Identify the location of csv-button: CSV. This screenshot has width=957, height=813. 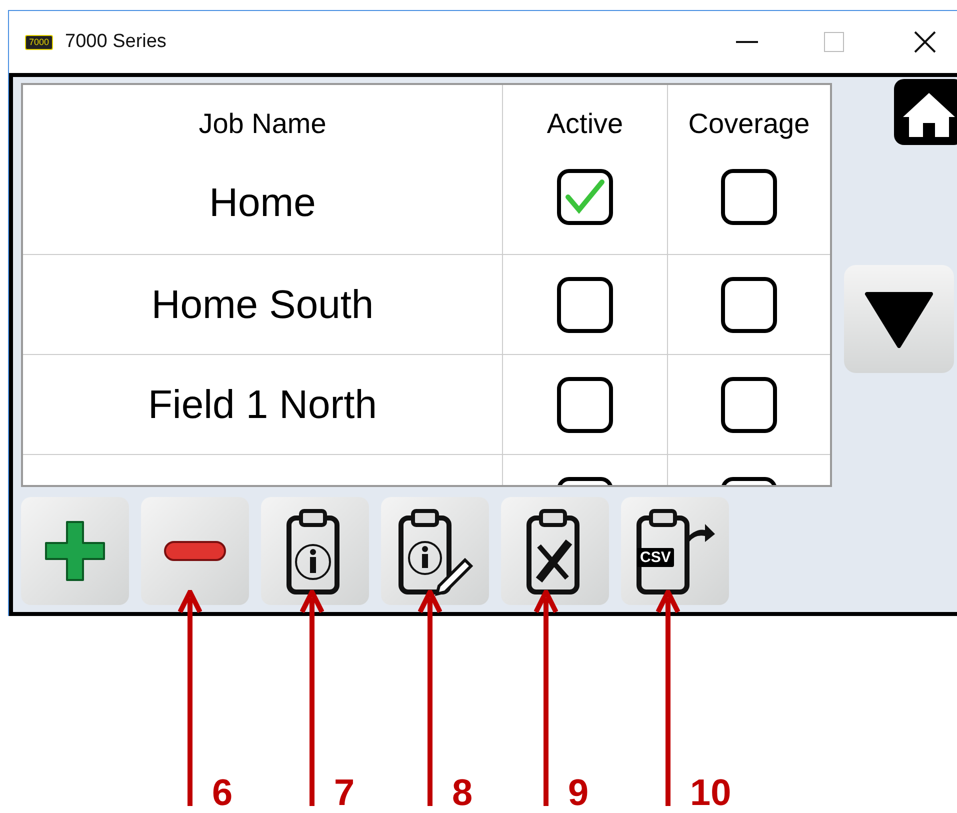
(675, 551).